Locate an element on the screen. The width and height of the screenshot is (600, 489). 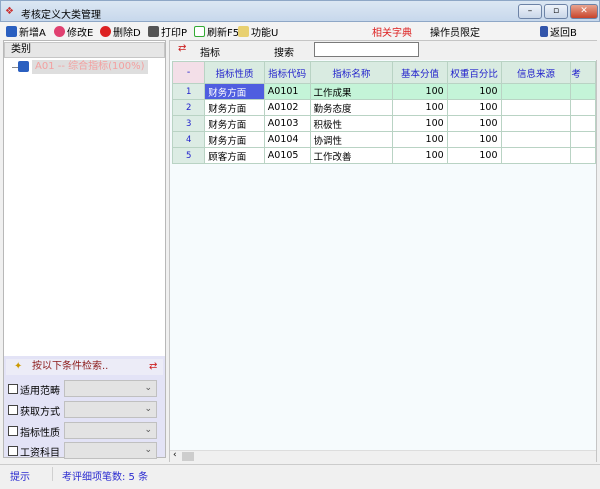
table-row: 3 财务方面 A0103 积极性 100 100 is located at coordinates (383, 123).